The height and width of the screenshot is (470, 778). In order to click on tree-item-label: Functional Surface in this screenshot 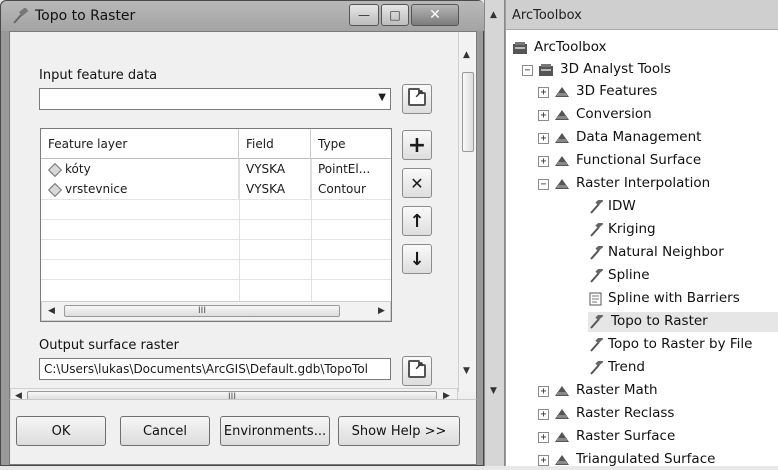, I will do `click(639, 160)`.